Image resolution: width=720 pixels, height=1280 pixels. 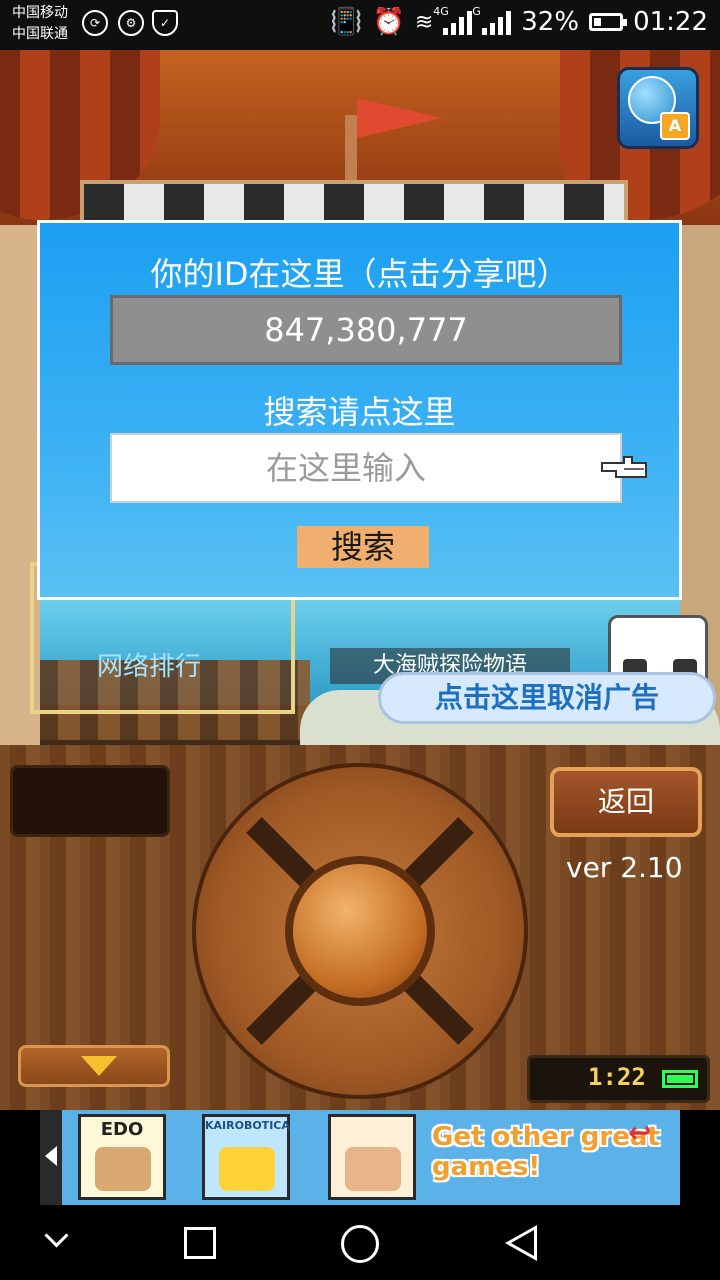 I want to click on dialog-title: 你的ID在这里（点击分享吧）, so click(x=359, y=274).